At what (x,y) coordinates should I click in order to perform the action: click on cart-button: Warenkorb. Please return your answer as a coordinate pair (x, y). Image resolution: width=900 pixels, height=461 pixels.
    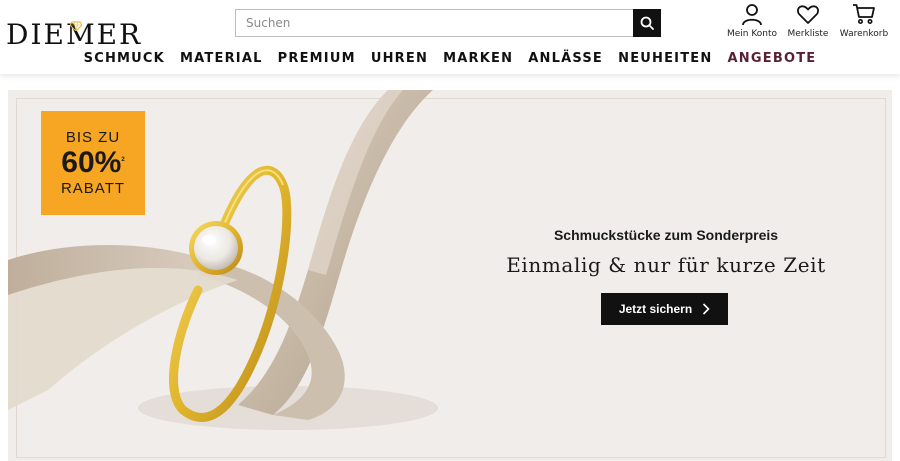
    Looking at the image, I should click on (864, 20).